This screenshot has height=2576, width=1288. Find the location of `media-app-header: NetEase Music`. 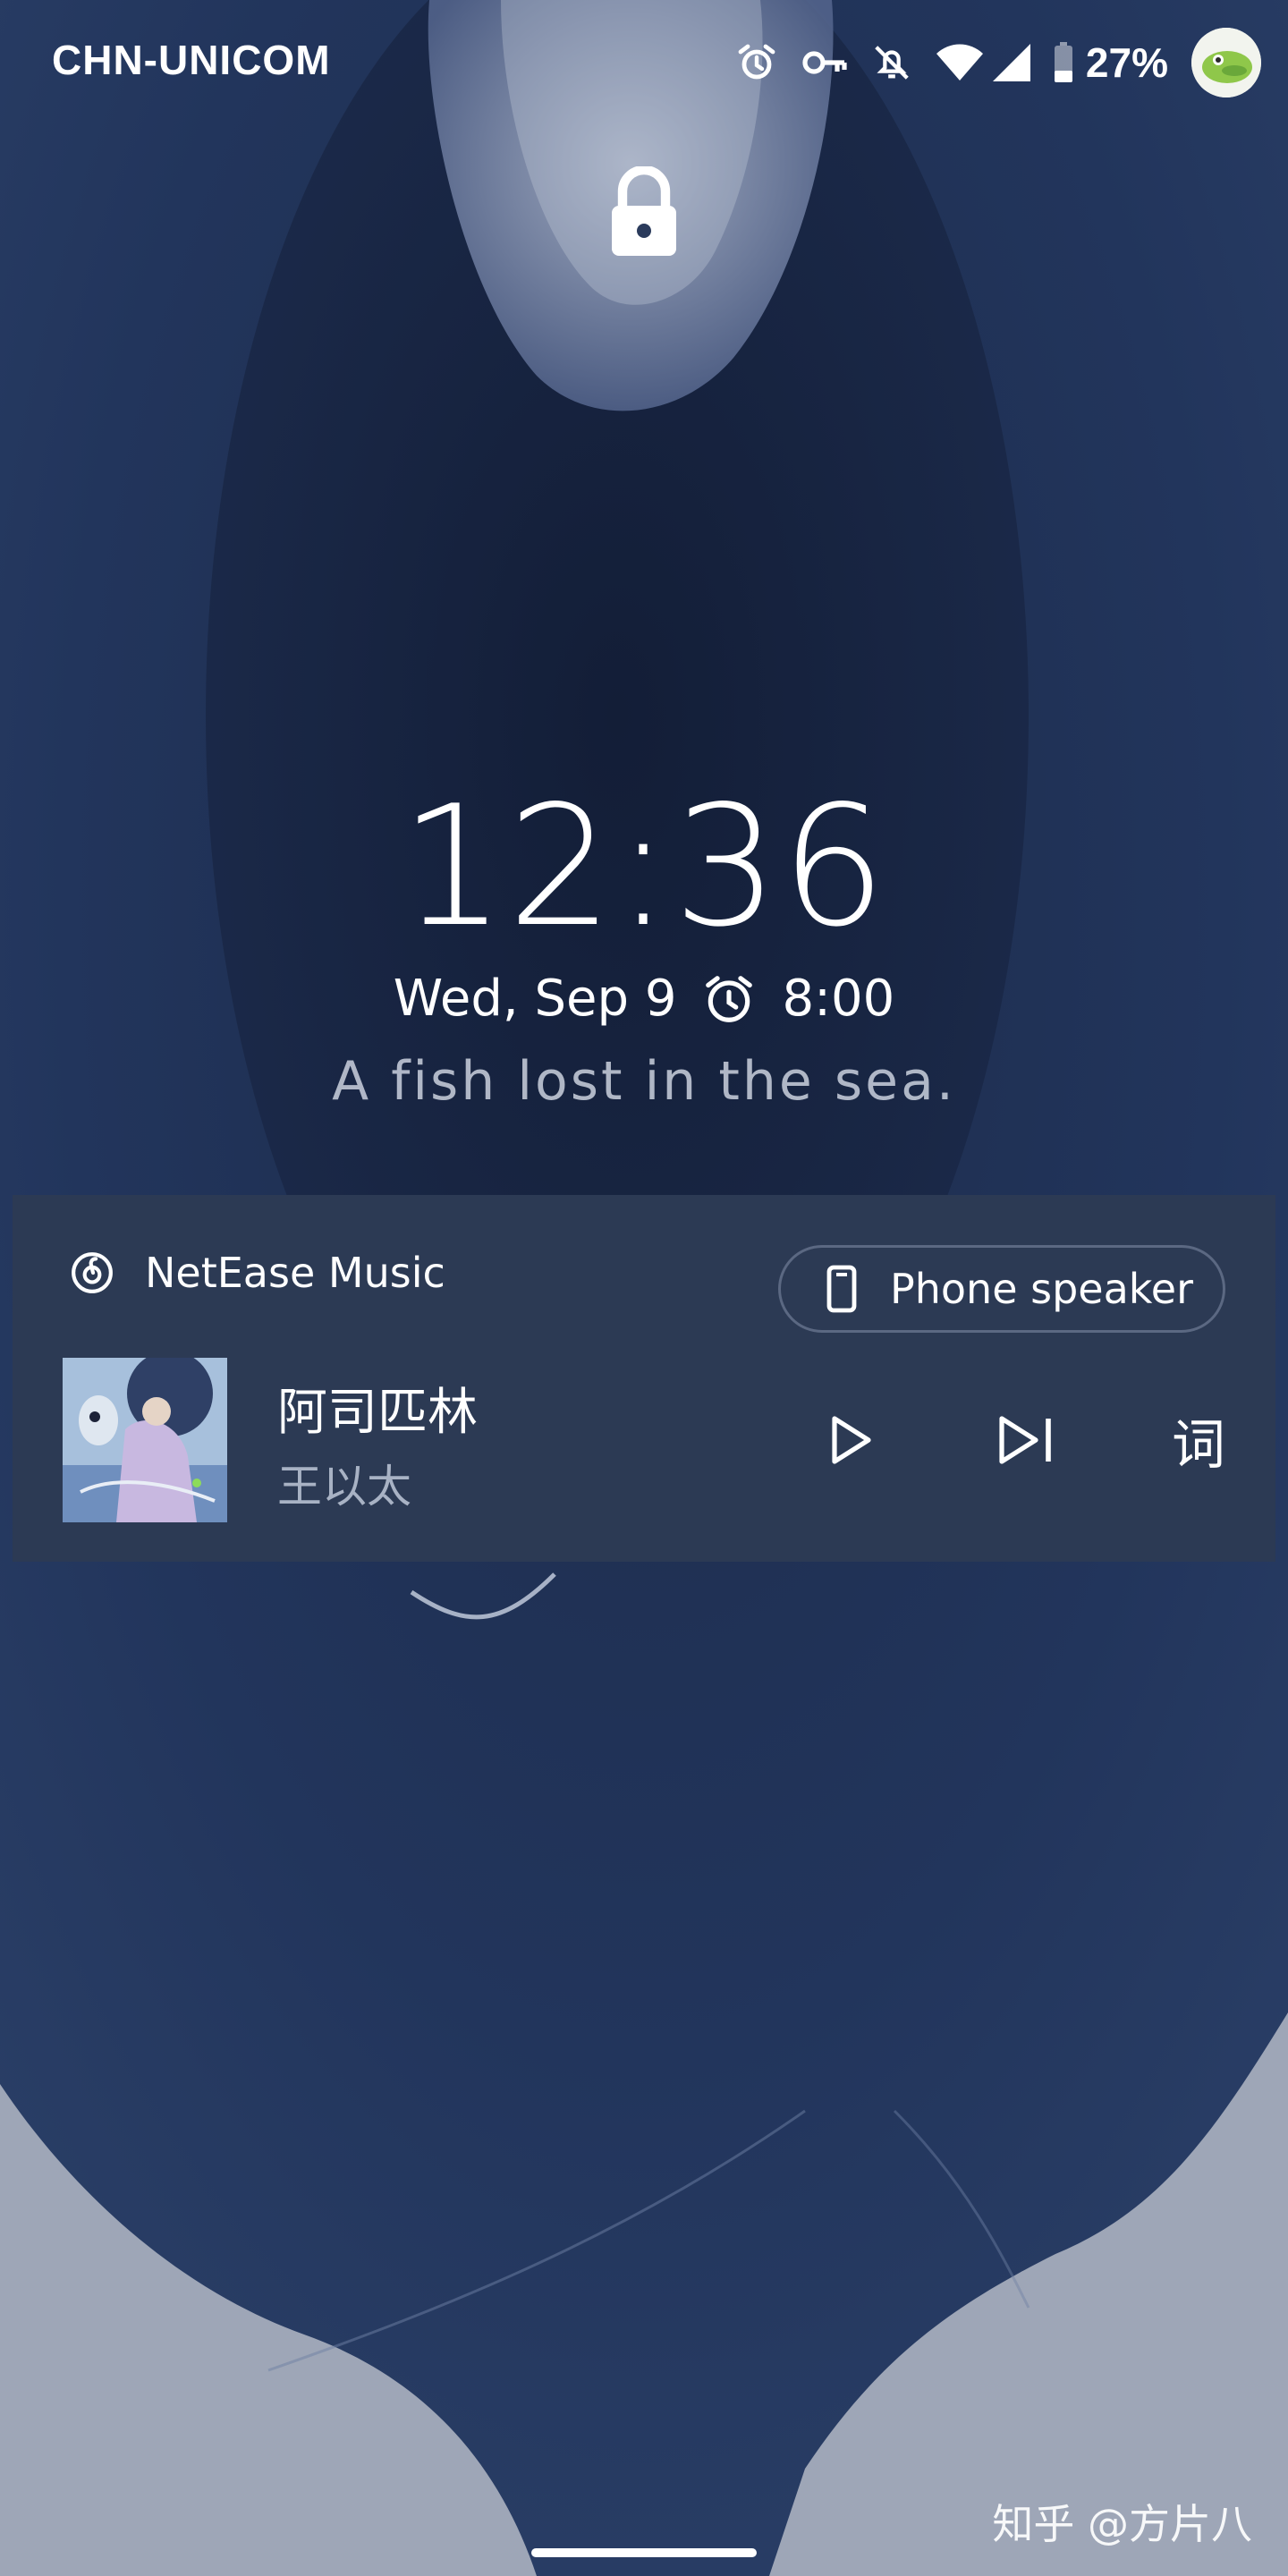

media-app-header: NetEase Music is located at coordinates (257, 1273).